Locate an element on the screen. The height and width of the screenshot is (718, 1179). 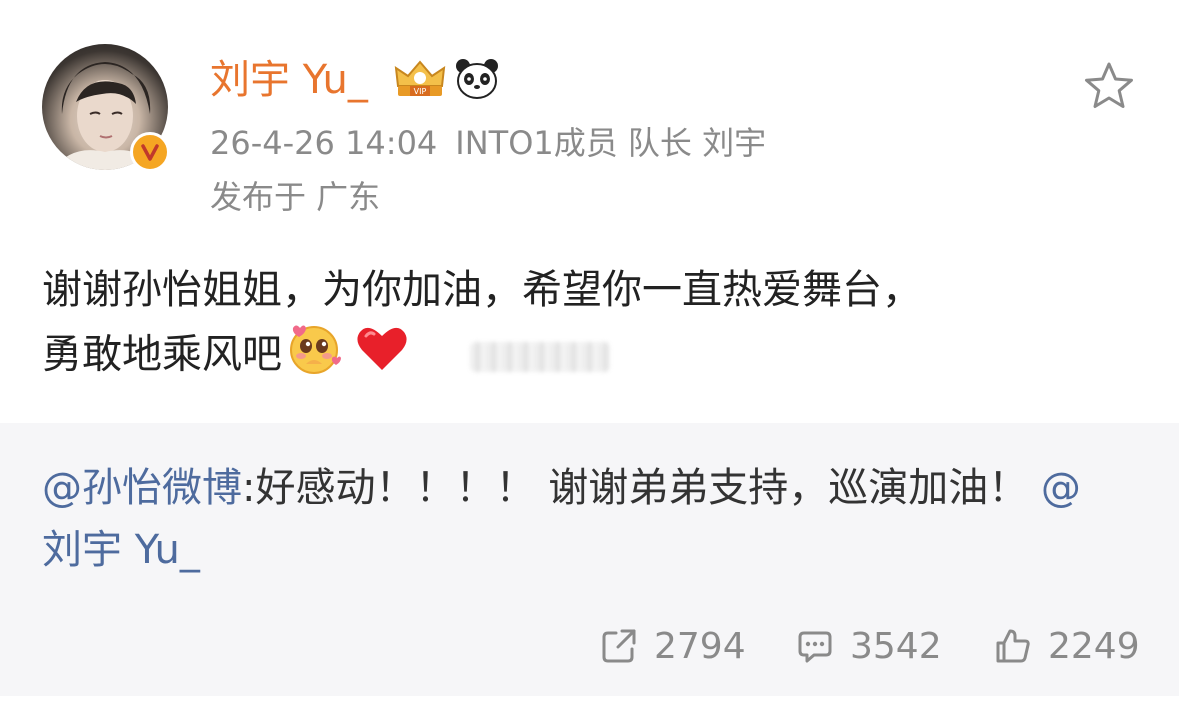
action-bar: 2794 3542 2249 is located at coordinates (589, 646).